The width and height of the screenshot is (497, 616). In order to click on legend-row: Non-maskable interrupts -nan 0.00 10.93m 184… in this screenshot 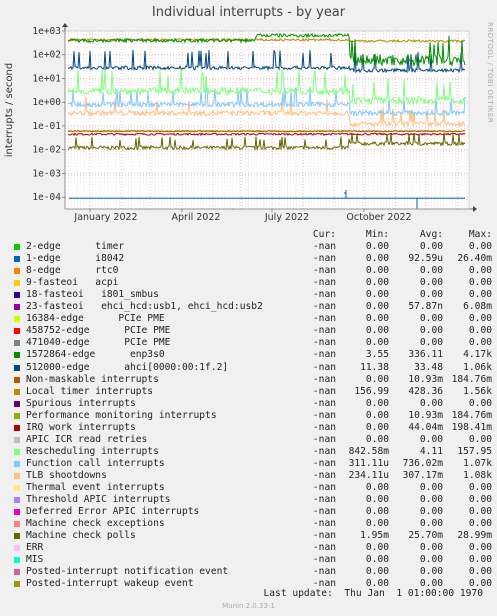, I will do `click(254, 380)`.